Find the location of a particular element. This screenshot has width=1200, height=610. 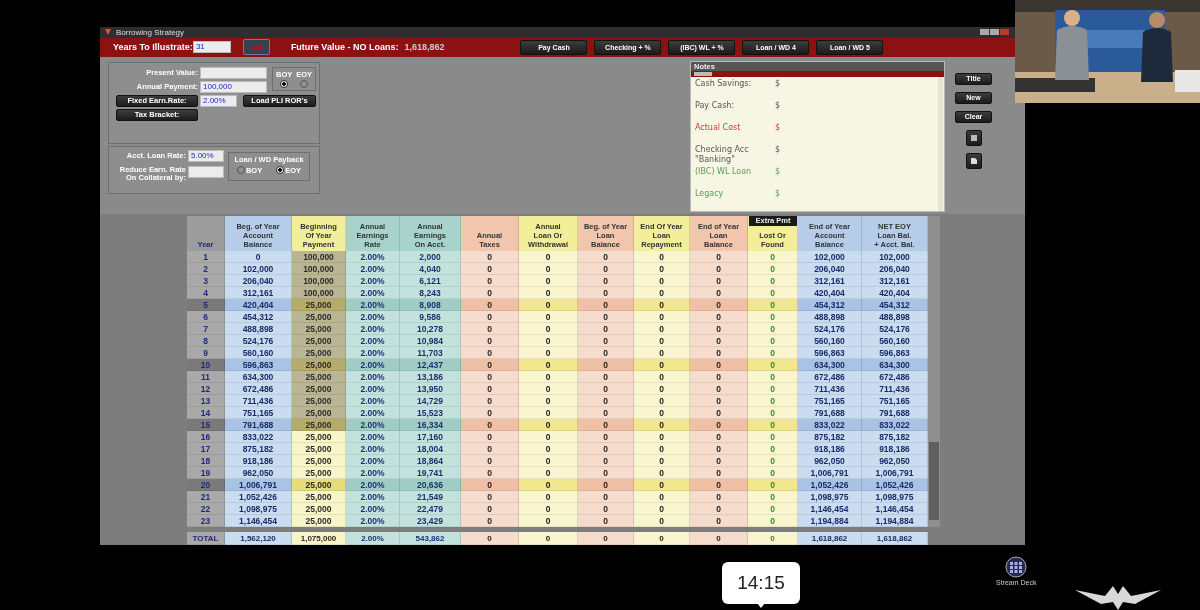

table-cell: 17,160 is located at coordinates (430, 437).